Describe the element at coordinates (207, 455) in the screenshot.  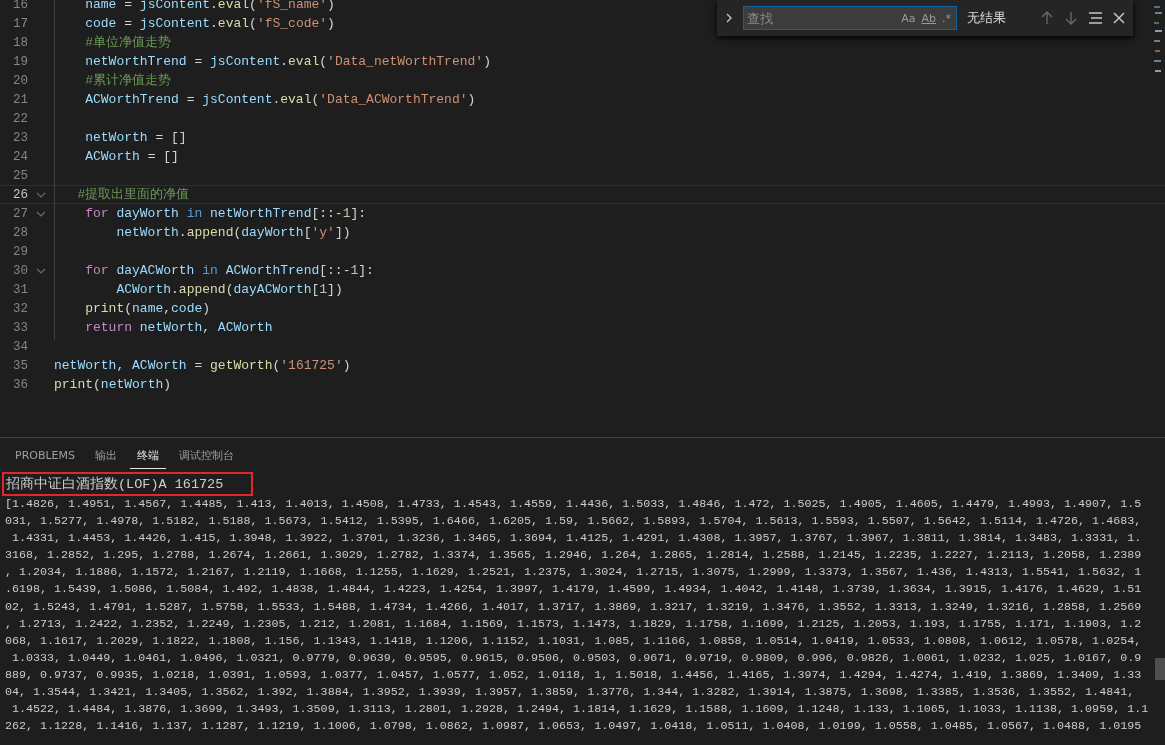
I see `panel-tab: 调试控制台` at that location.